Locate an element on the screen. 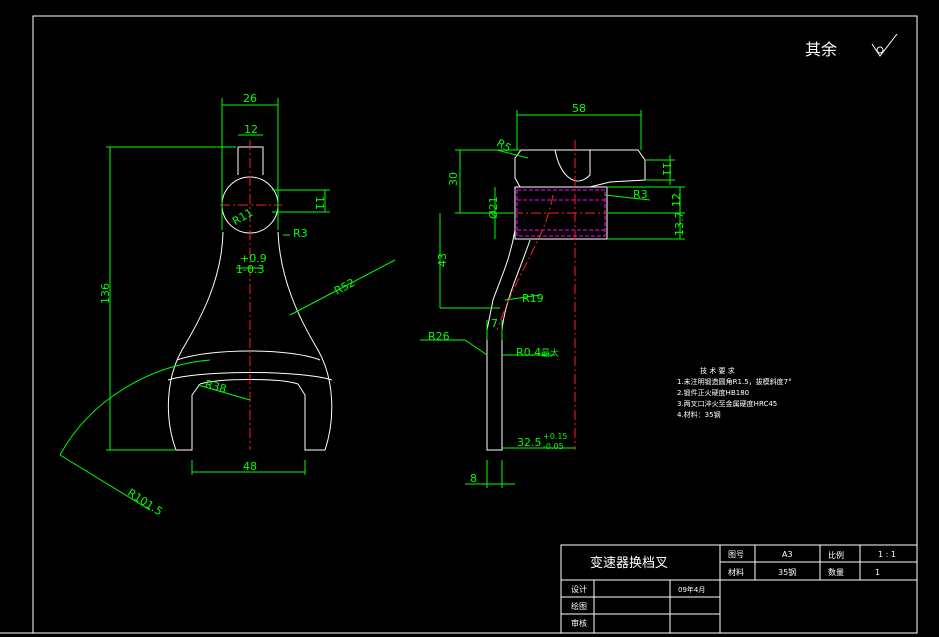 This screenshot has width=939, height=637. dim-32-5-tol-upper: +0.15 is located at coordinates (555, 436).